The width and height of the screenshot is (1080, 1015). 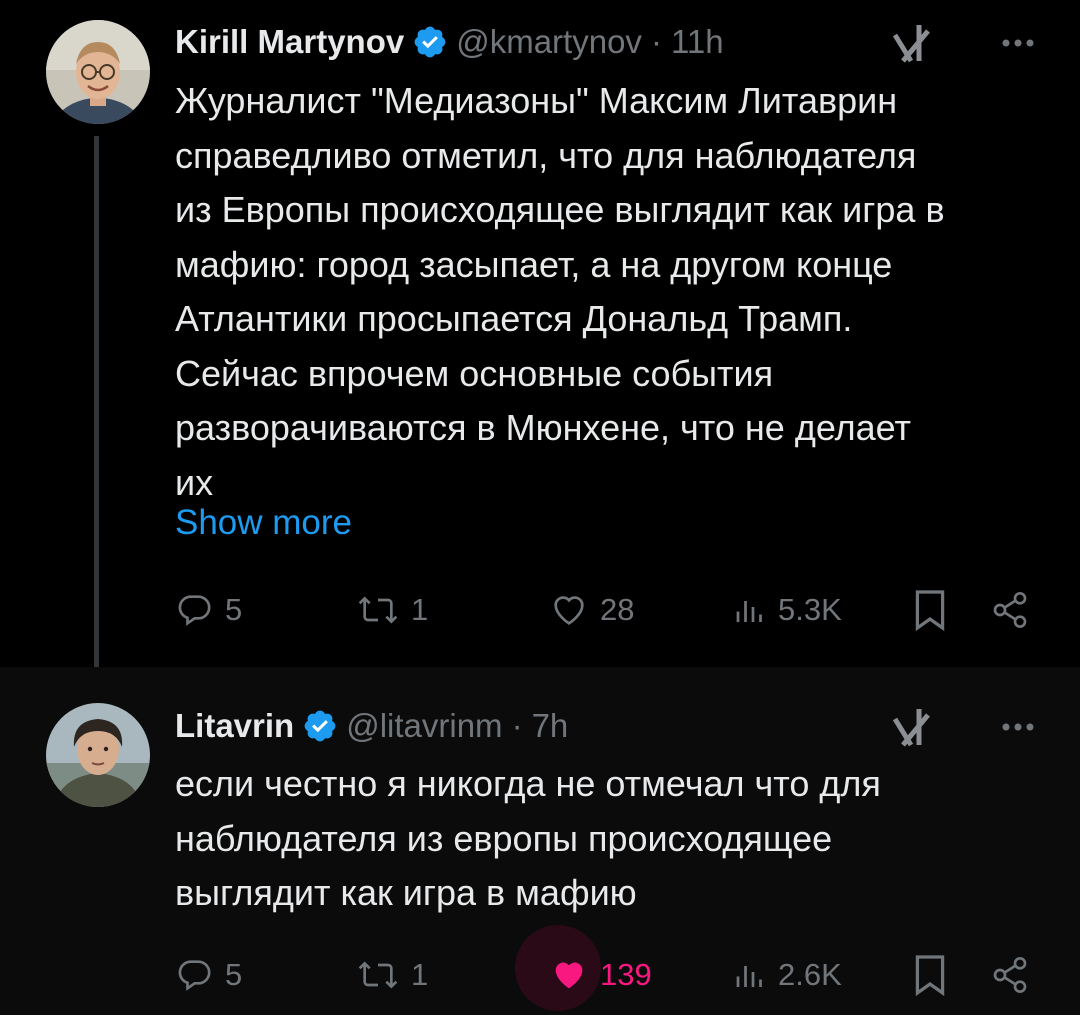 I want to click on avatar-kirill-martynov, so click(x=98, y=72).